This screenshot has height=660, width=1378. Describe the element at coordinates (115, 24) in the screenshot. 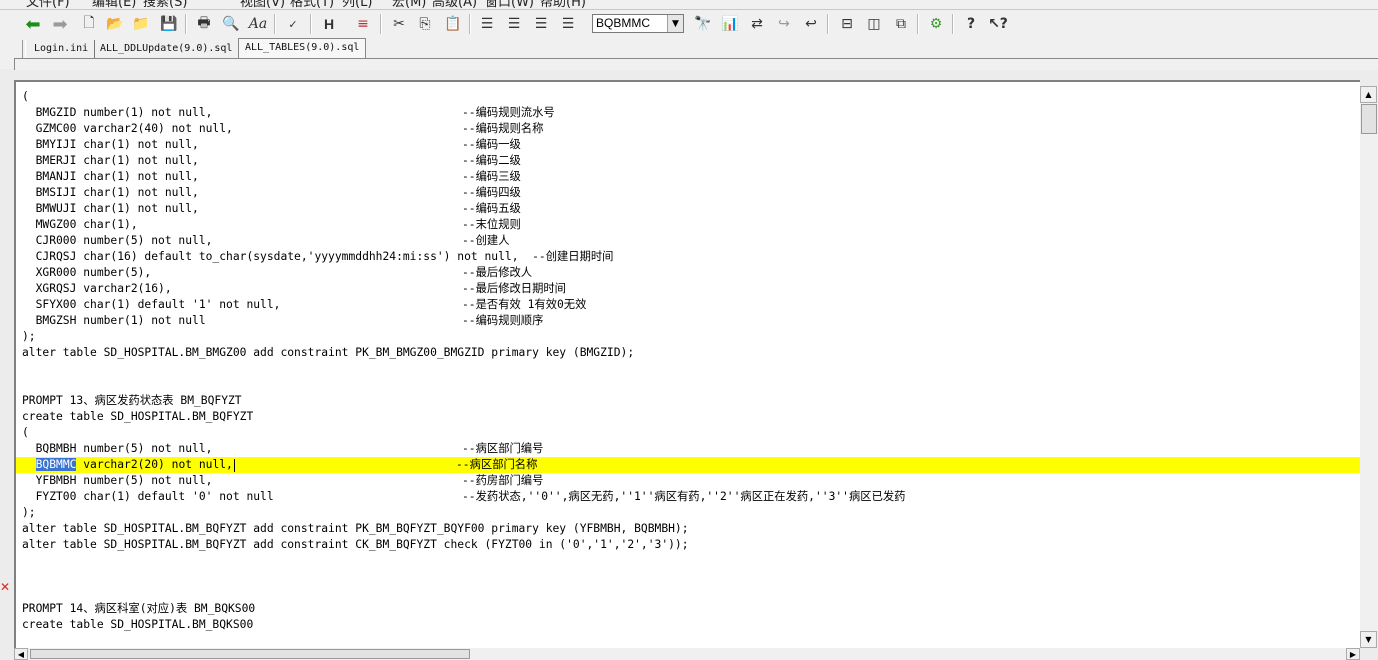

I see `open-file-icon: 📂` at that location.